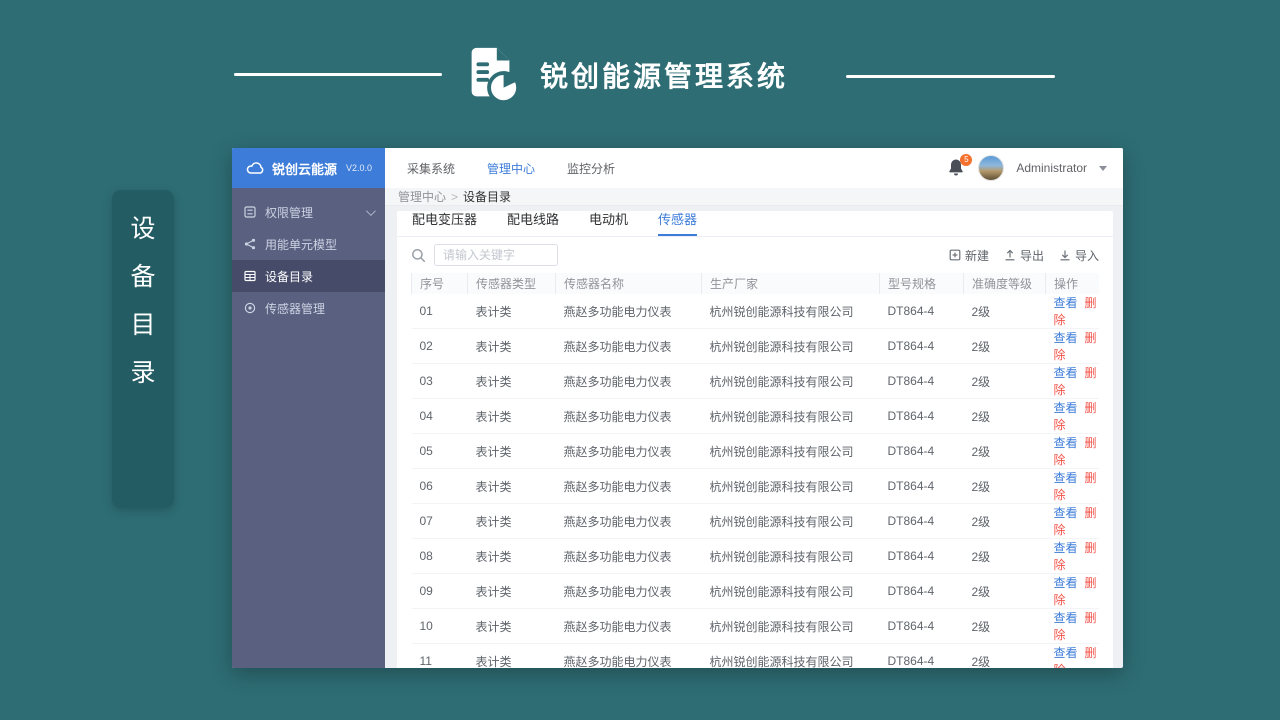 The height and width of the screenshot is (720, 1280). What do you see at coordinates (308, 308) in the screenshot?
I see `sidebar-item-sensor-management: 传感器管理` at bounding box center [308, 308].